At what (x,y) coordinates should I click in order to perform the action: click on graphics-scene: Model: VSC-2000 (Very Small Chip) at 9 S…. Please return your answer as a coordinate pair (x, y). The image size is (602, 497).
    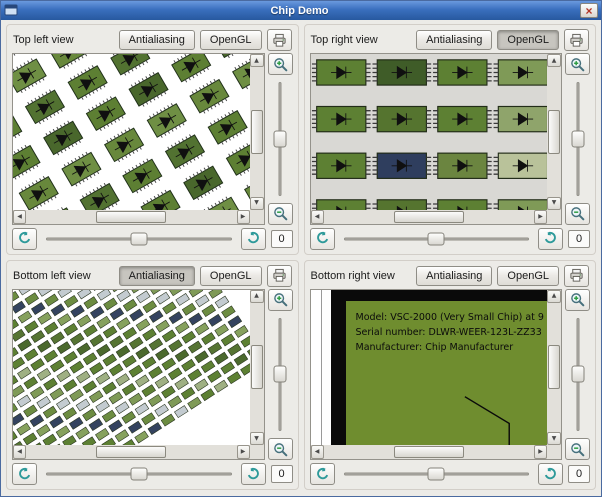
    Looking at the image, I should click on (428, 367).